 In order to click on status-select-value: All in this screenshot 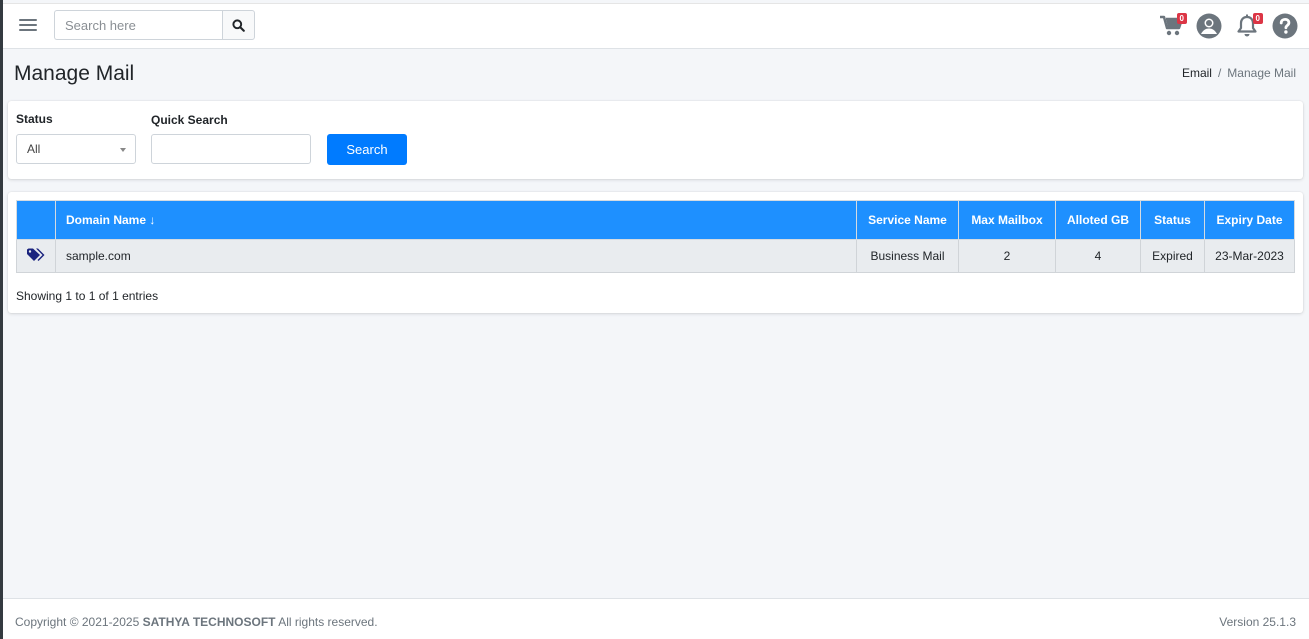, I will do `click(34, 149)`.